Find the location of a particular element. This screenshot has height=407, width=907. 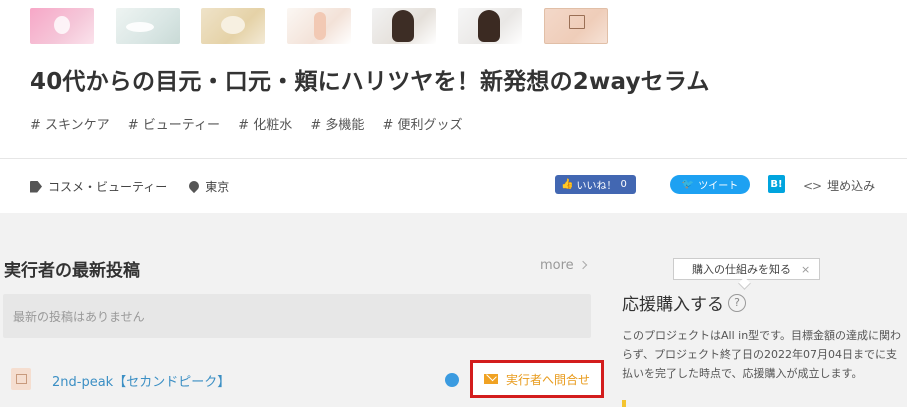

hatena-bookmark-button: B! is located at coordinates (776, 184).